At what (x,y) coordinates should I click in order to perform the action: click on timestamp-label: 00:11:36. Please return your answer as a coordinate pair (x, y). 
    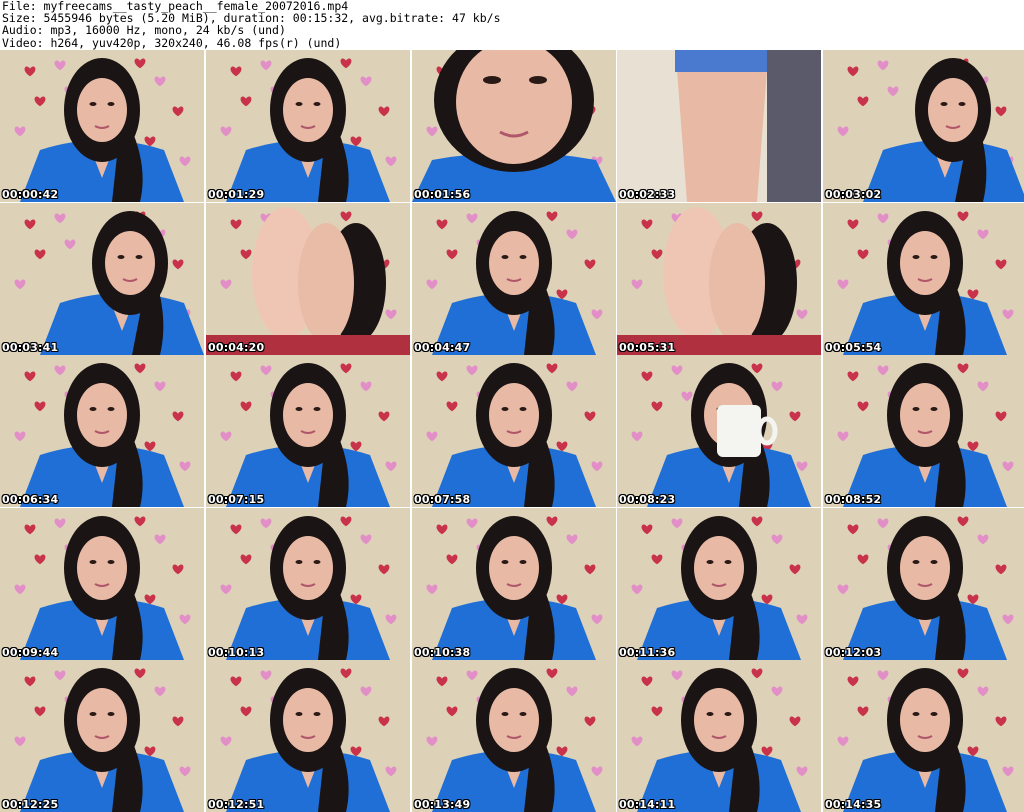
    Looking at the image, I should click on (647, 652).